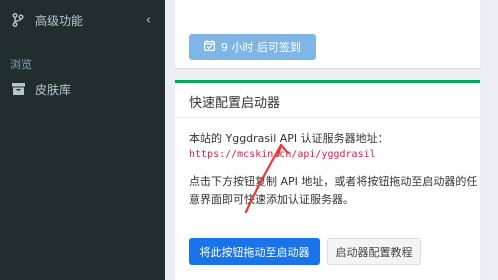  What do you see at coordinates (210, 47) in the screenshot?
I see `calendar-check-icon` at bounding box center [210, 47].